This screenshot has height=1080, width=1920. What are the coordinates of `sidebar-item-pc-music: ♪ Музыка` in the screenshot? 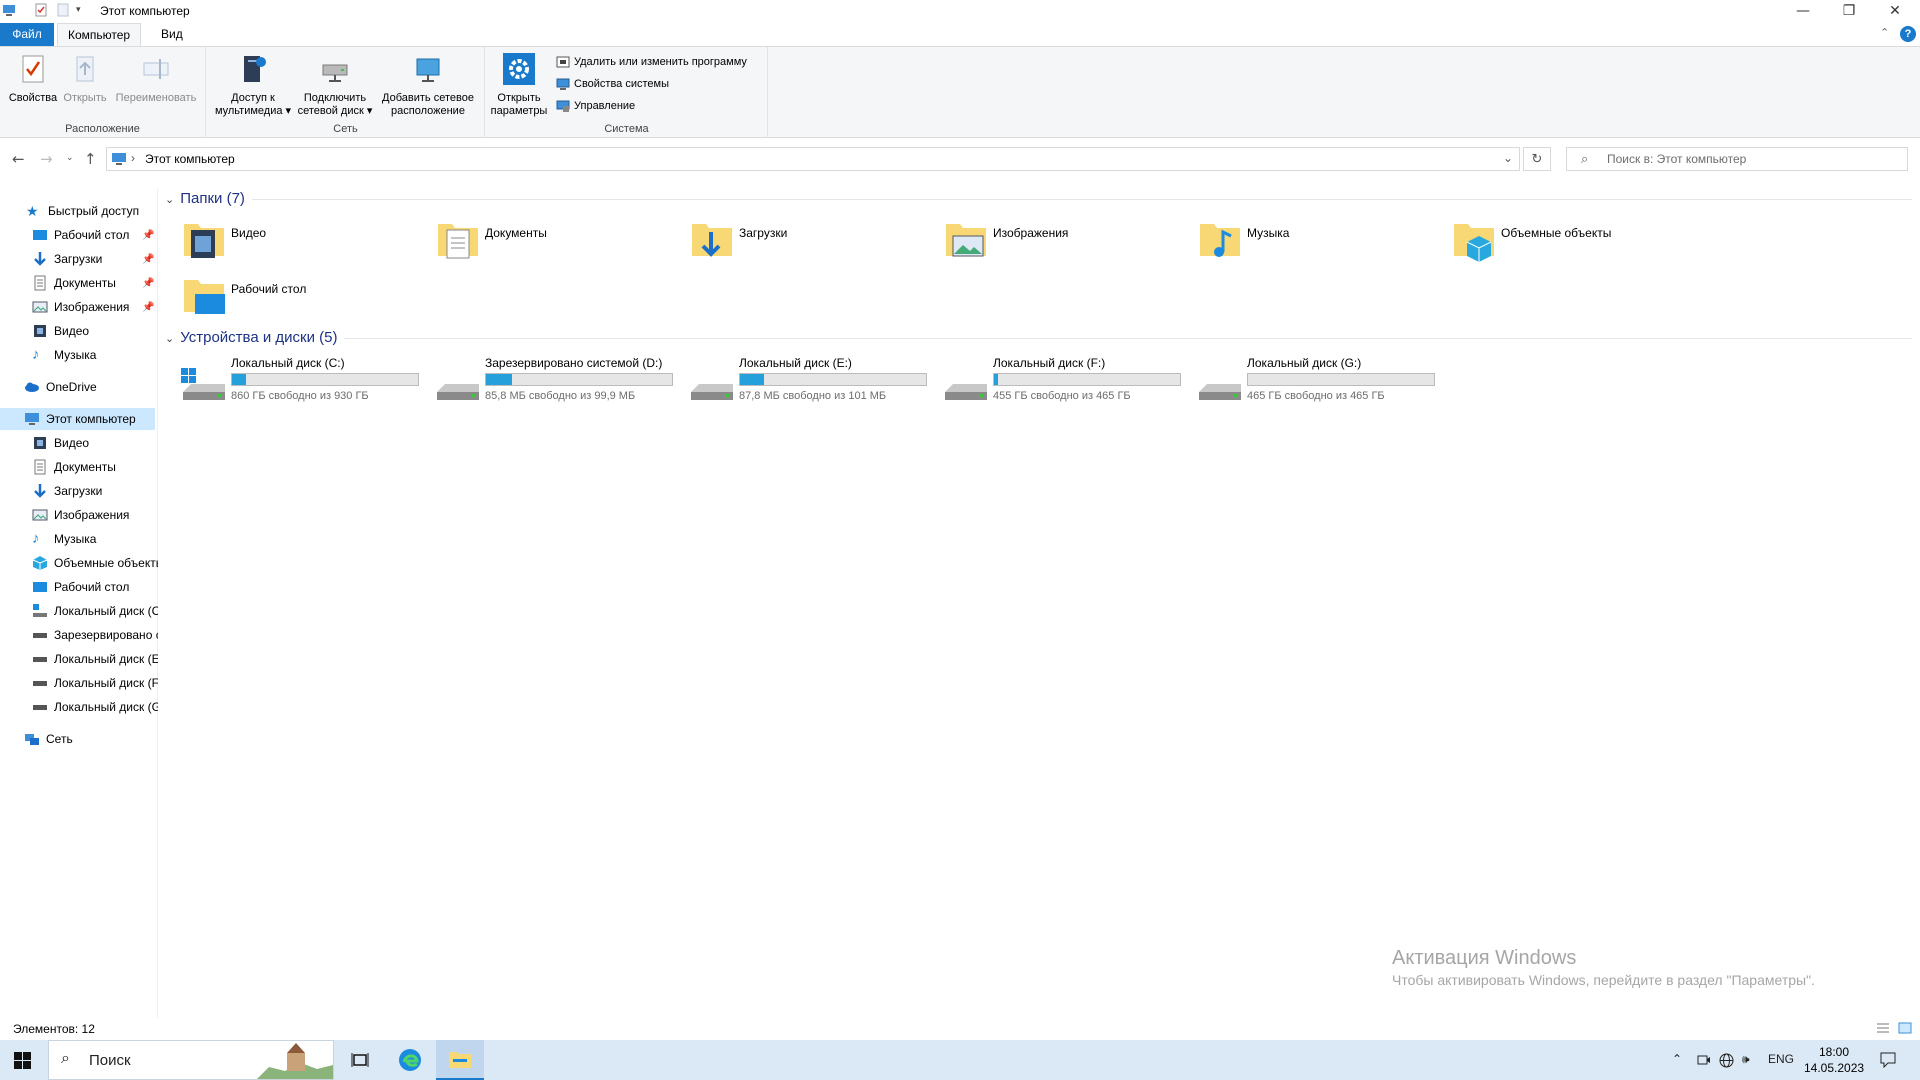 It's located at (79, 539).